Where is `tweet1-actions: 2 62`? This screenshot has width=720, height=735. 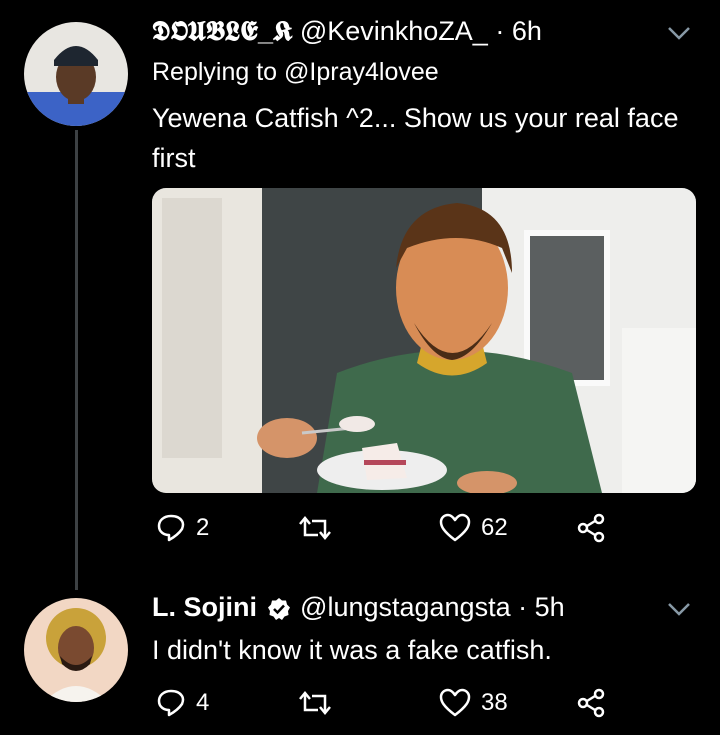
tweet1-actions: 2 62 is located at coordinates (392, 535).